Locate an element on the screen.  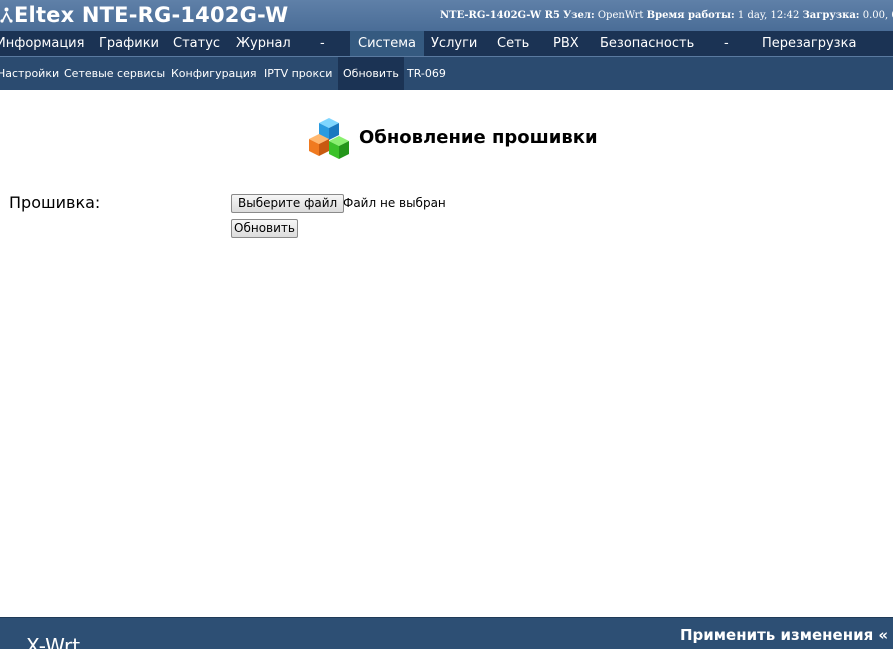
nav-network: Сеть is located at coordinates (513, 43).